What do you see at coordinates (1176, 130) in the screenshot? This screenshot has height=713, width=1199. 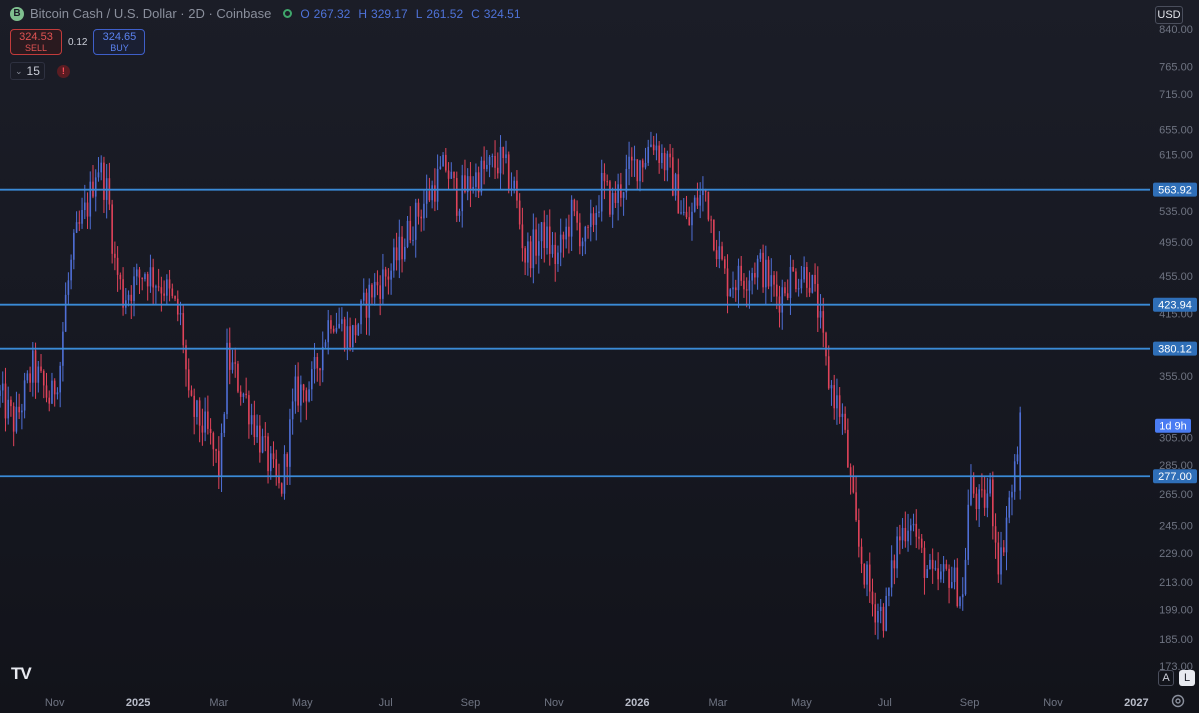 I see `y-tick-label: 655.00` at bounding box center [1176, 130].